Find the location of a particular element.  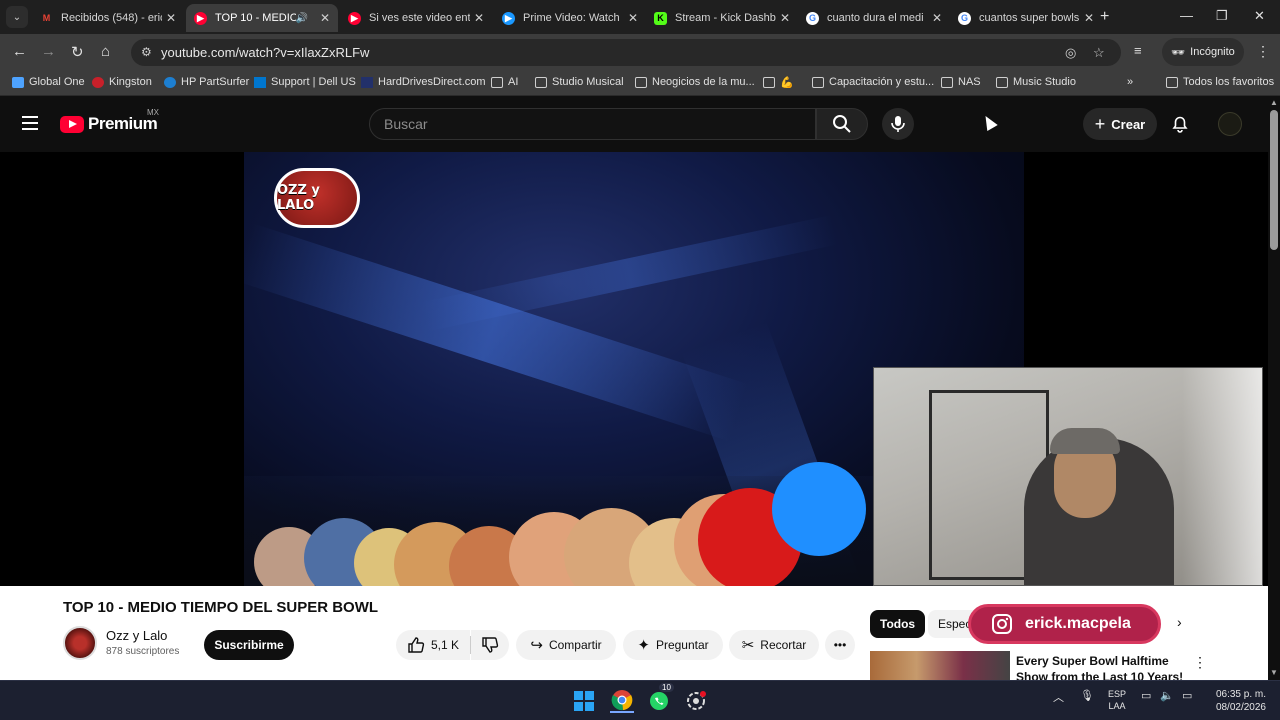

restore-button: ❐ is located at coordinates (1222, 16).